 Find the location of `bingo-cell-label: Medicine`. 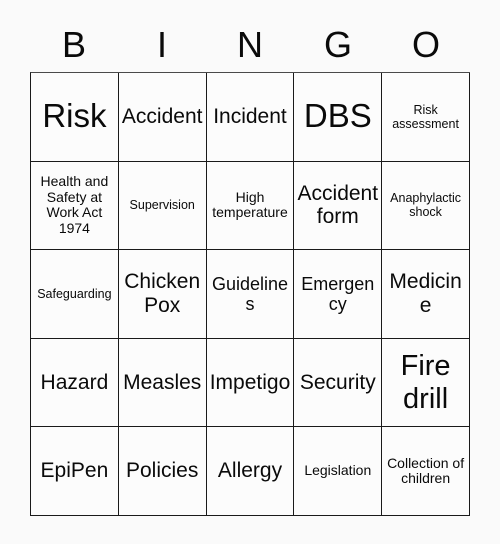

bingo-cell-label: Medicine is located at coordinates (425, 293).